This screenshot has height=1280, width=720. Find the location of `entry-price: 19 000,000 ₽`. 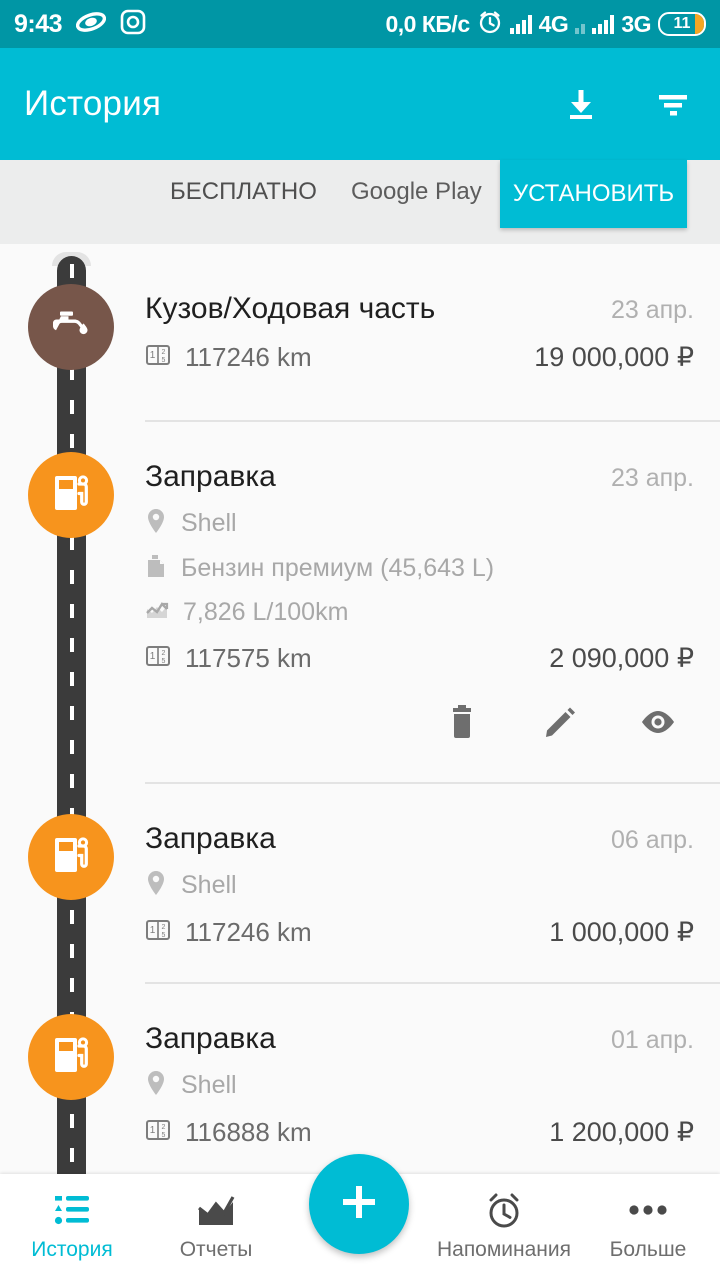

entry-price: 19 000,000 ₽ is located at coordinates (614, 357).